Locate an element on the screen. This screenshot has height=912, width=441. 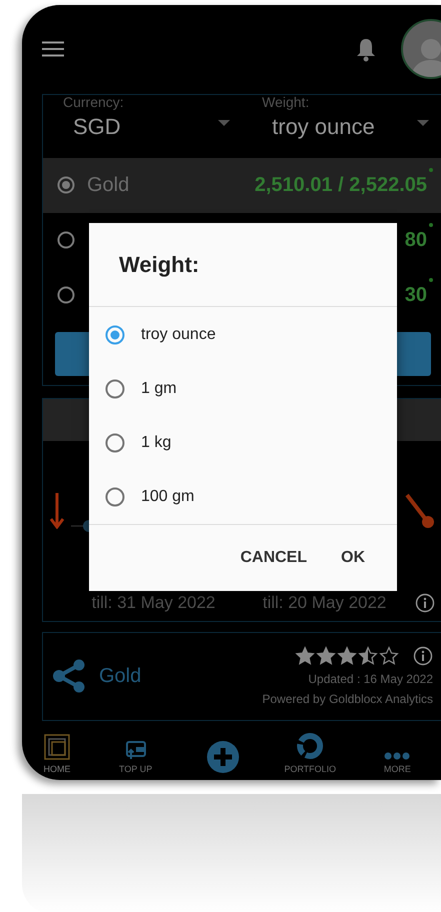
option-label: troy ounce is located at coordinates (178, 335).